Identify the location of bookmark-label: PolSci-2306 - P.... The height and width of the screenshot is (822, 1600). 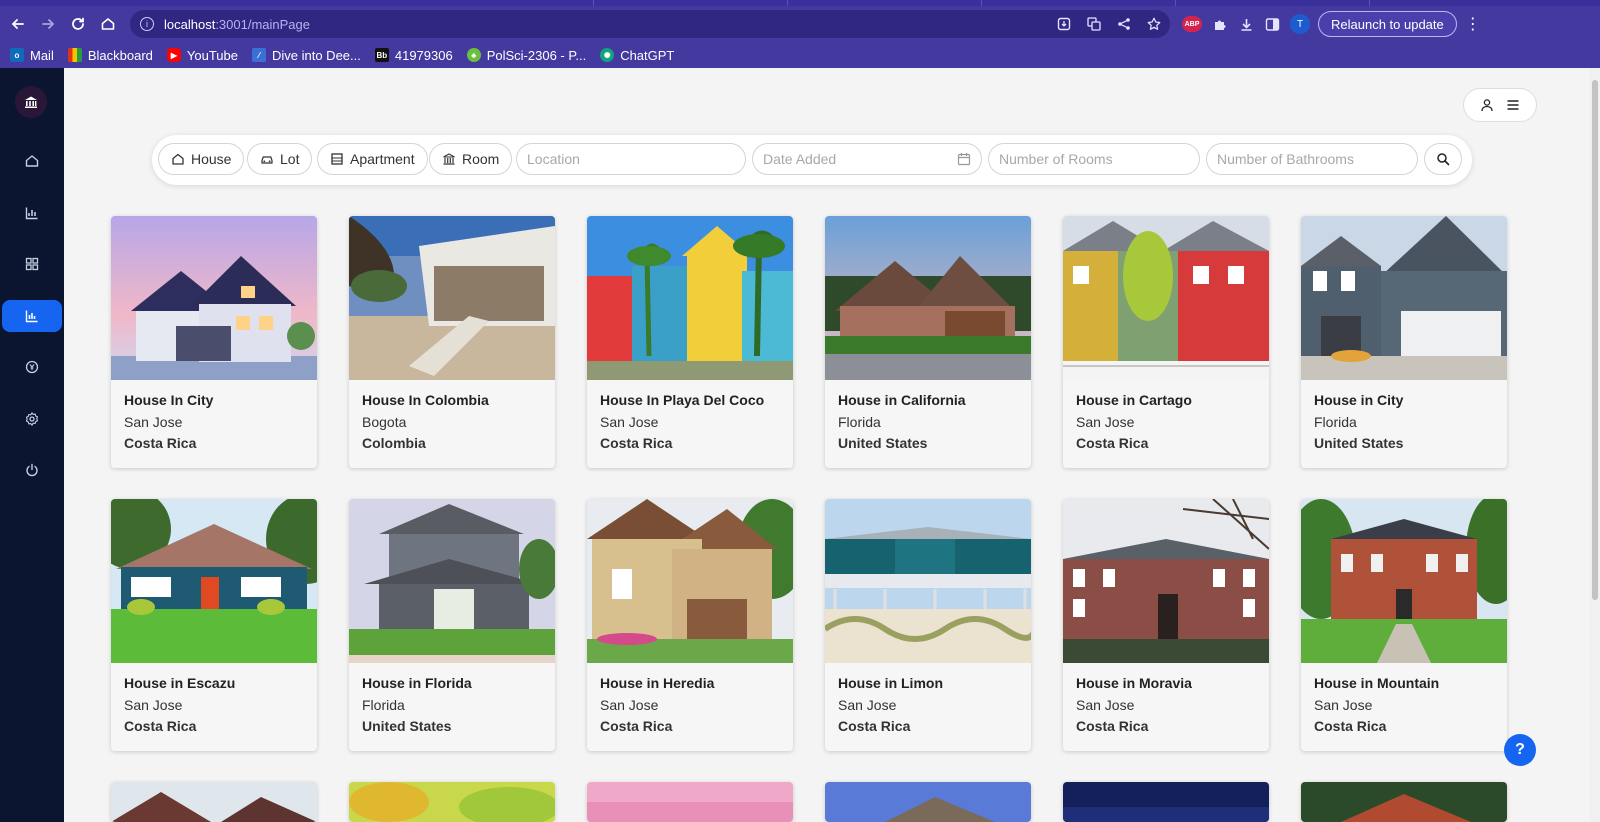
(536, 55).